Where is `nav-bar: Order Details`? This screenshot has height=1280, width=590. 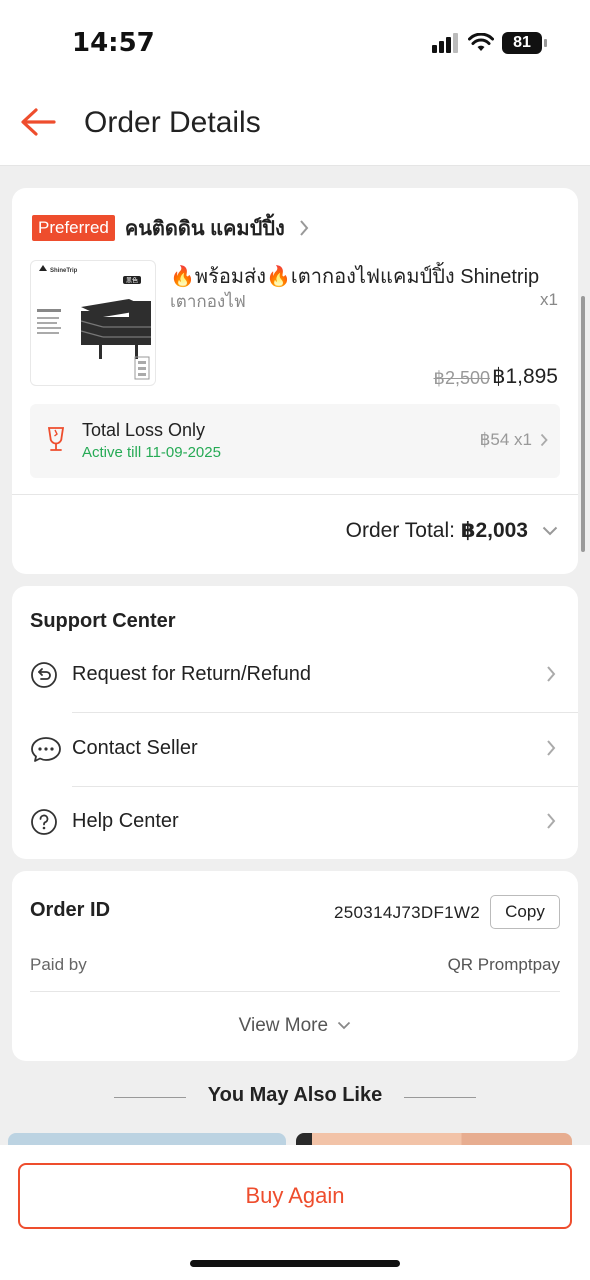 nav-bar: Order Details is located at coordinates (295, 123).